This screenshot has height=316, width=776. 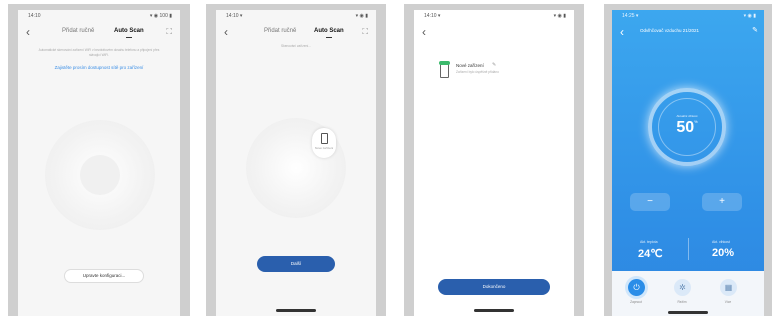 I want to click on power-button: ⏻, so click(x=636, y=287).